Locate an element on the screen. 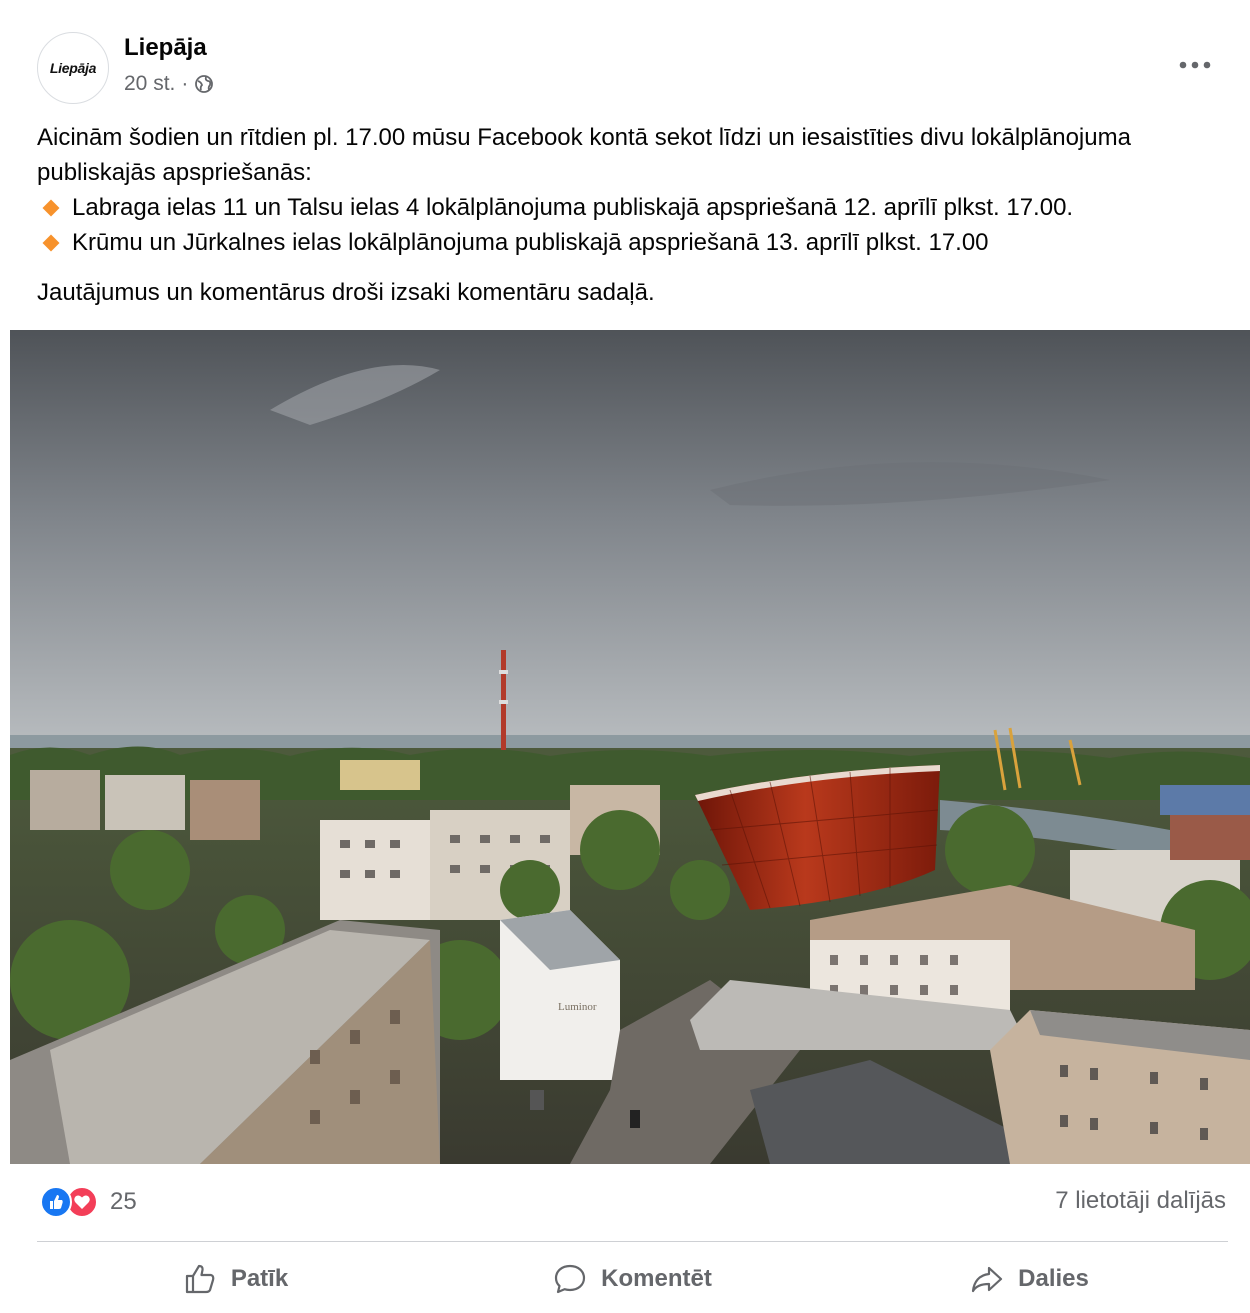 This screenshot has width=1250, height=1313. like-button: Patīk is located at coordinates (235, 1279).